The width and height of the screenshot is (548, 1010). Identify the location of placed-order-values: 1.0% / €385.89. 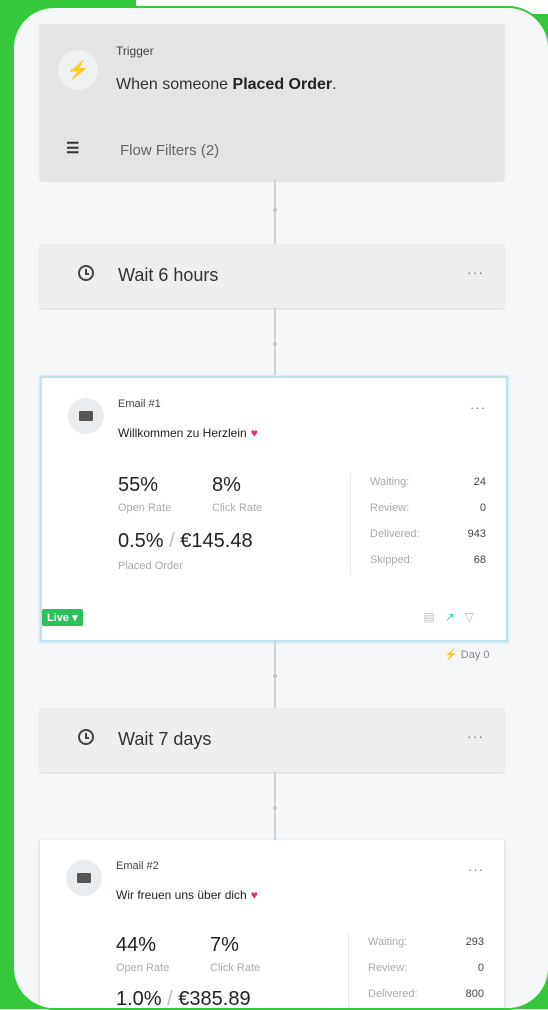
(183, 999).